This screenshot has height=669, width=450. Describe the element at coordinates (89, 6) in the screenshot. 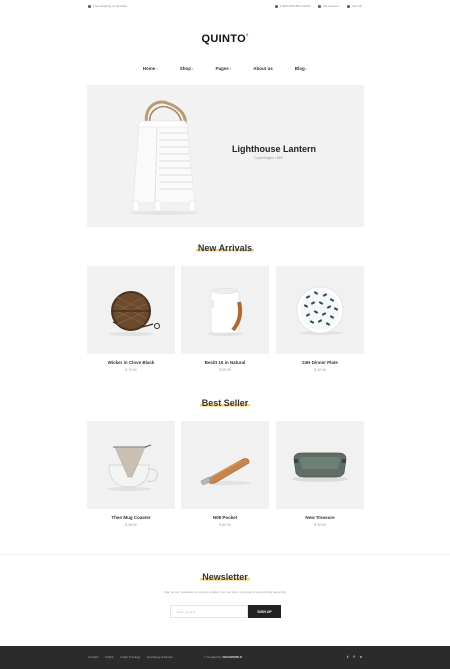

I see `truck-icon` at that location.